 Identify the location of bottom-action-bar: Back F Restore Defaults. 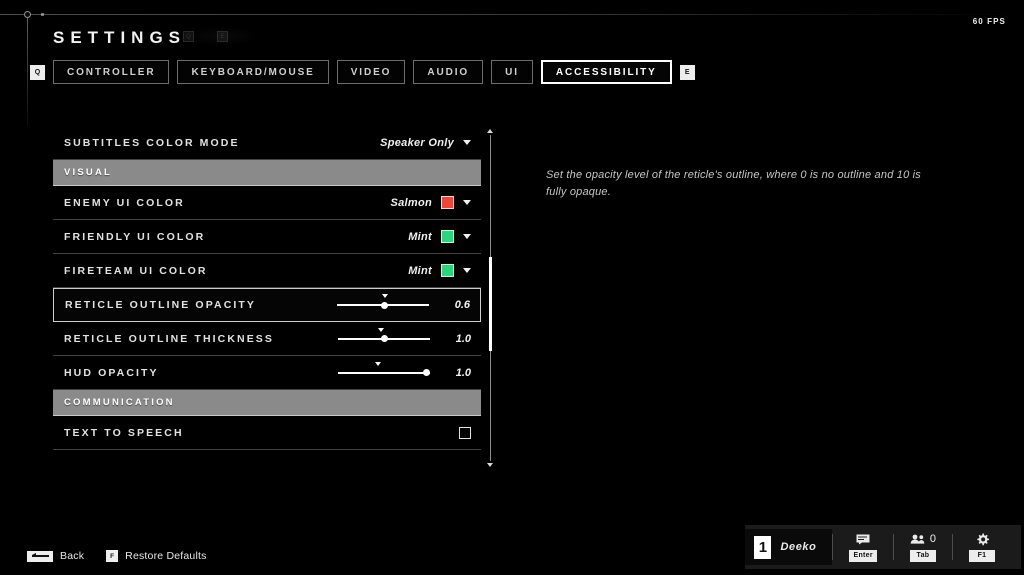
(117, 556).